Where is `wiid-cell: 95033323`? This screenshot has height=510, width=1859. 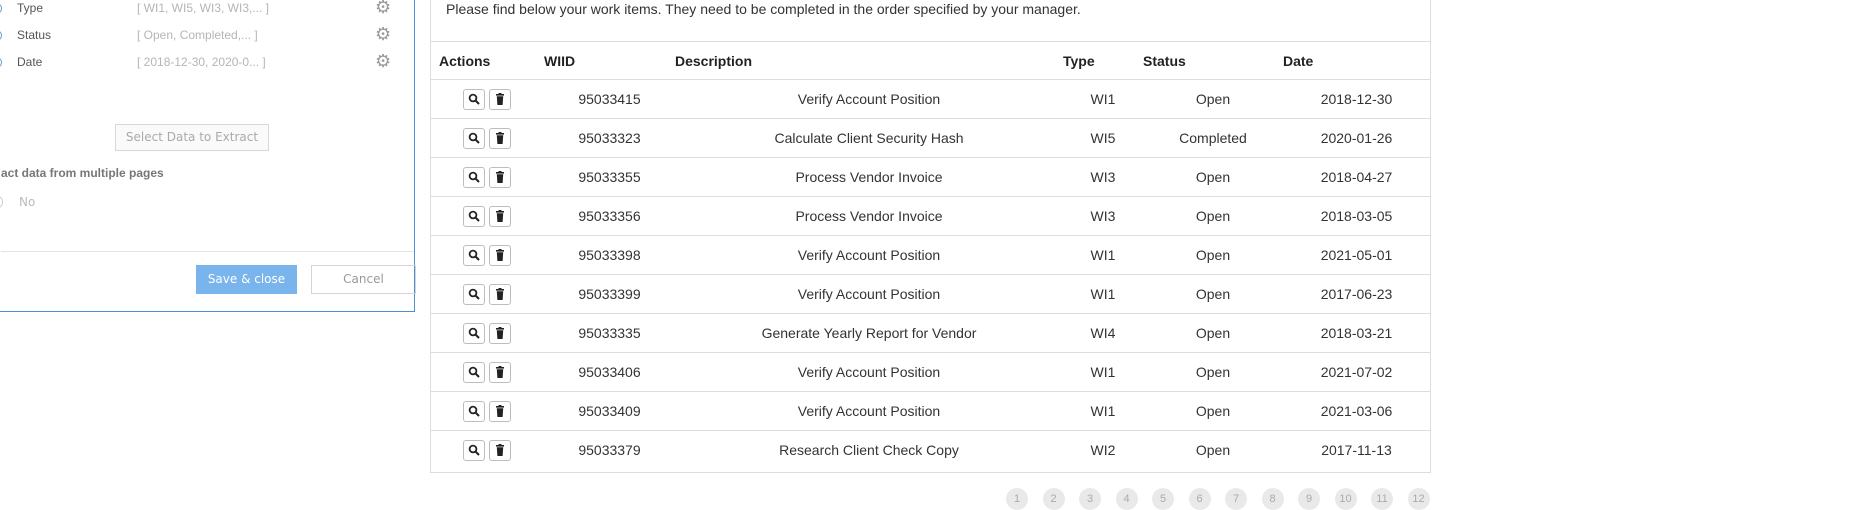
wiid-cell: 95033323 is located at coordinates (609, 138).